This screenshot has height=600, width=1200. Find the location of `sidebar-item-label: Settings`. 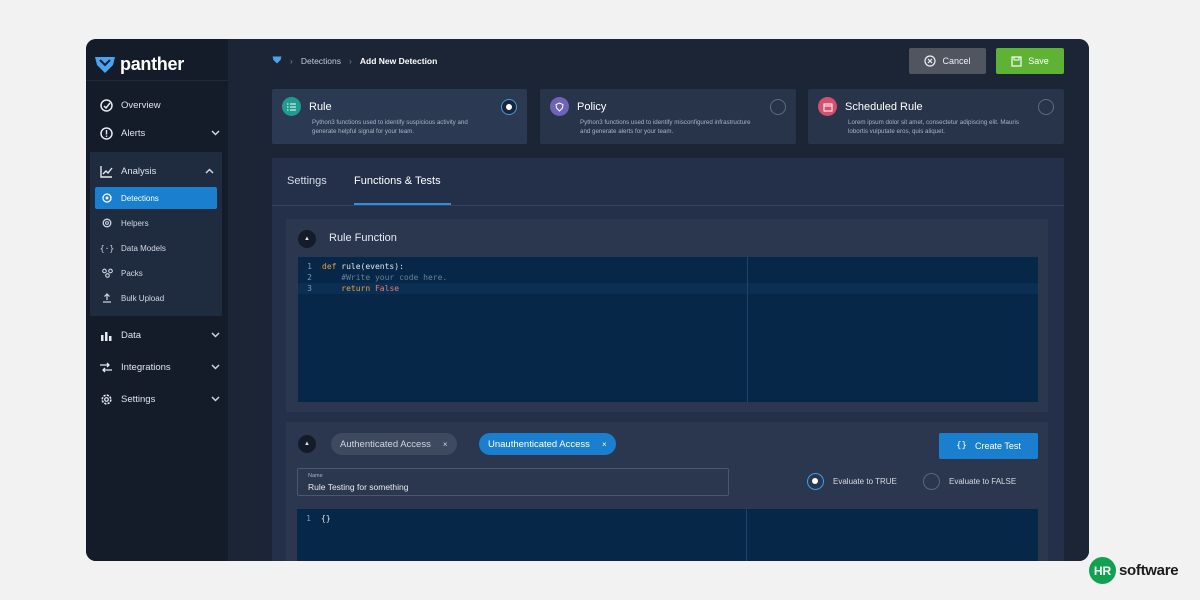

sidebar-item-label: Settings is located at coordinates (138, 399).